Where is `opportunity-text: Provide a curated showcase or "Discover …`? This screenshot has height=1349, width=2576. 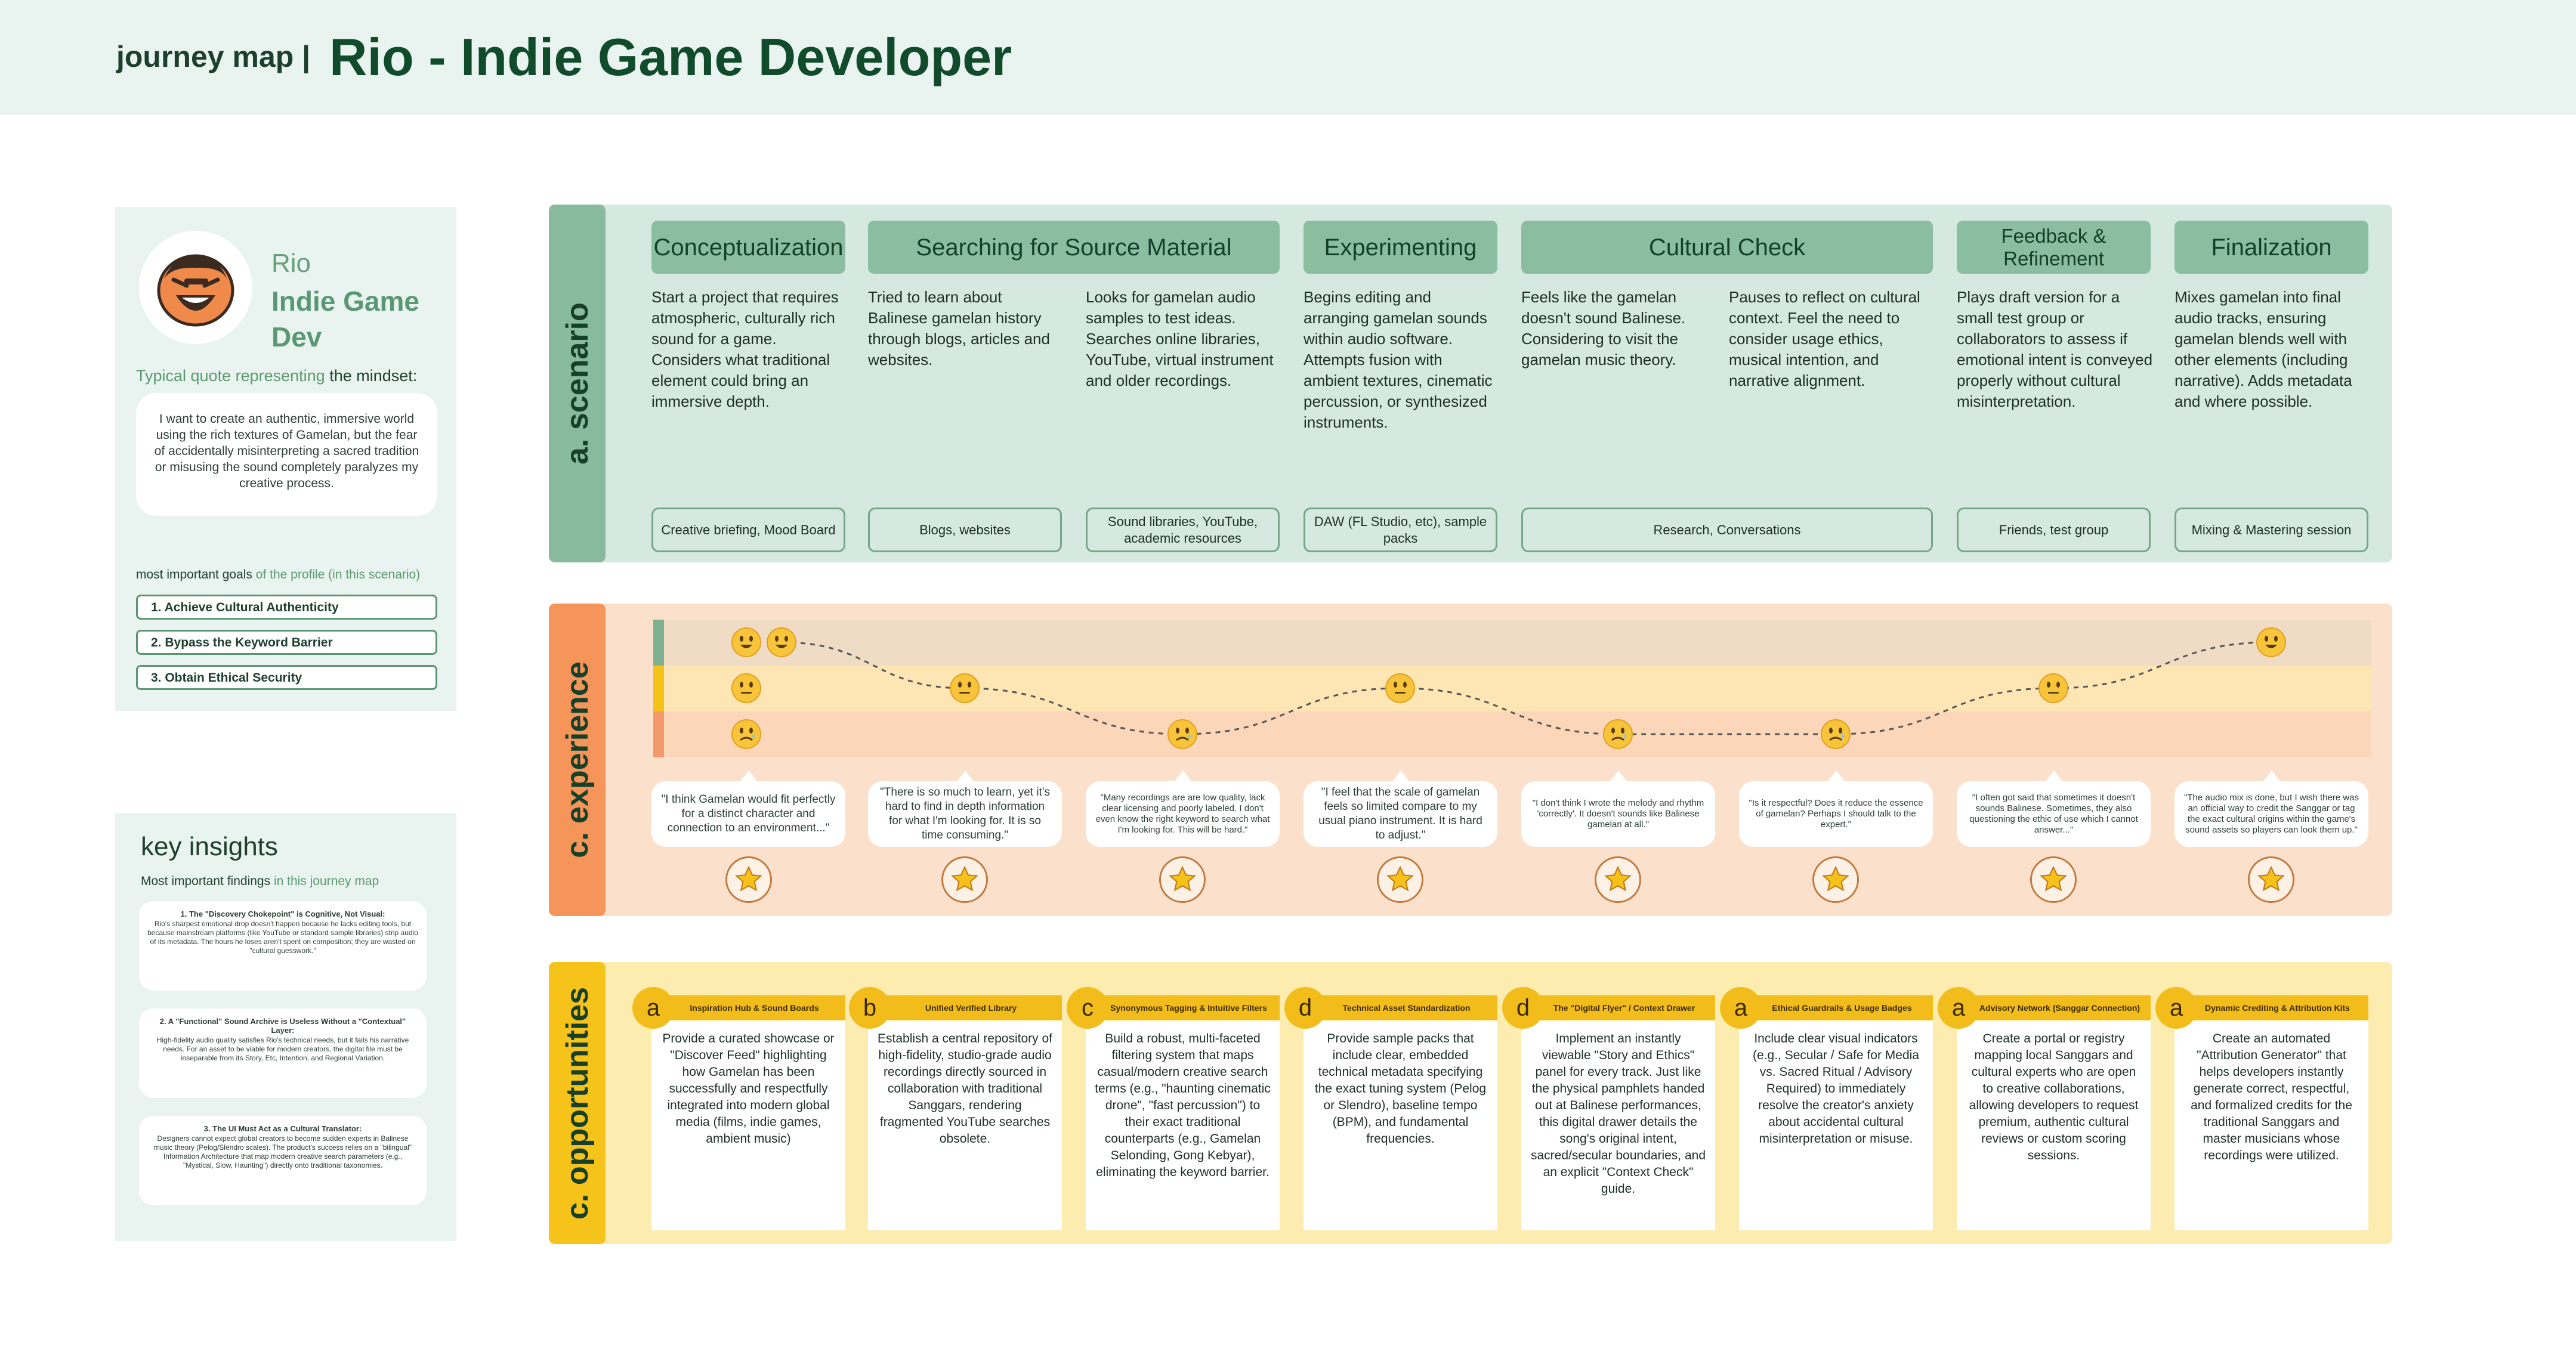 opportunity-text: Provide a curated showcase or "Discover … is located at coordinates (748, 1089).